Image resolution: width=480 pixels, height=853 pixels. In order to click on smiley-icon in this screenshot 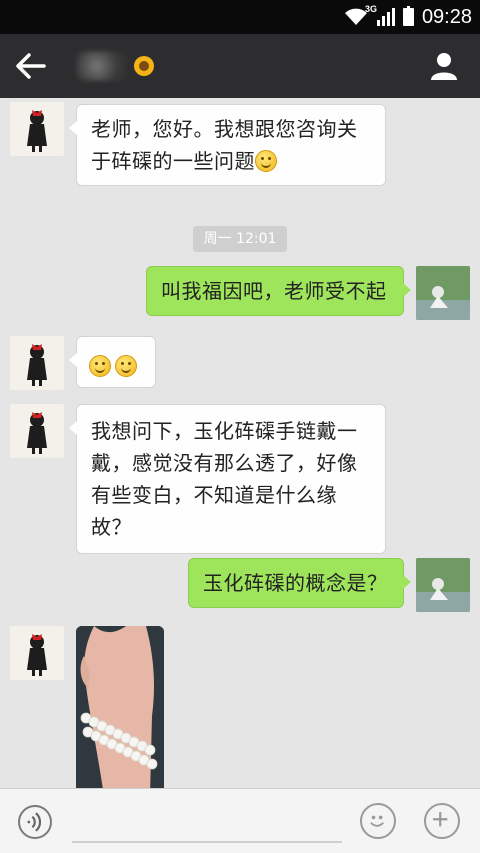, I will do `click(377, 821)`.